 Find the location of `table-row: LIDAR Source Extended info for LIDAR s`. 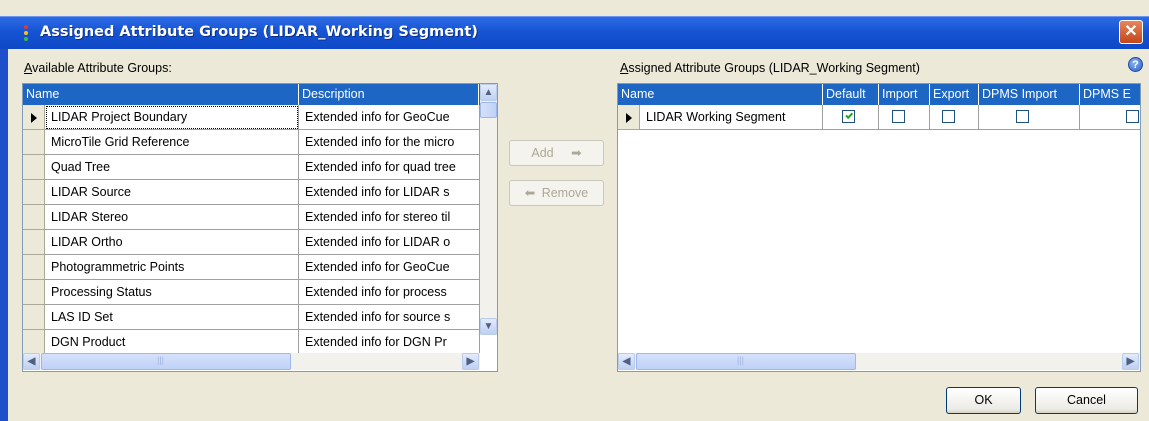

table-row: LIDAR Source Extended info for LIDAR s is located at coordinates (251, 192).